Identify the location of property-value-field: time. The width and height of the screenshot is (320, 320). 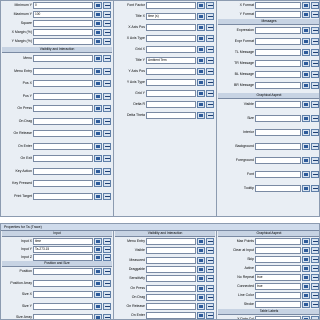
(63, 241).